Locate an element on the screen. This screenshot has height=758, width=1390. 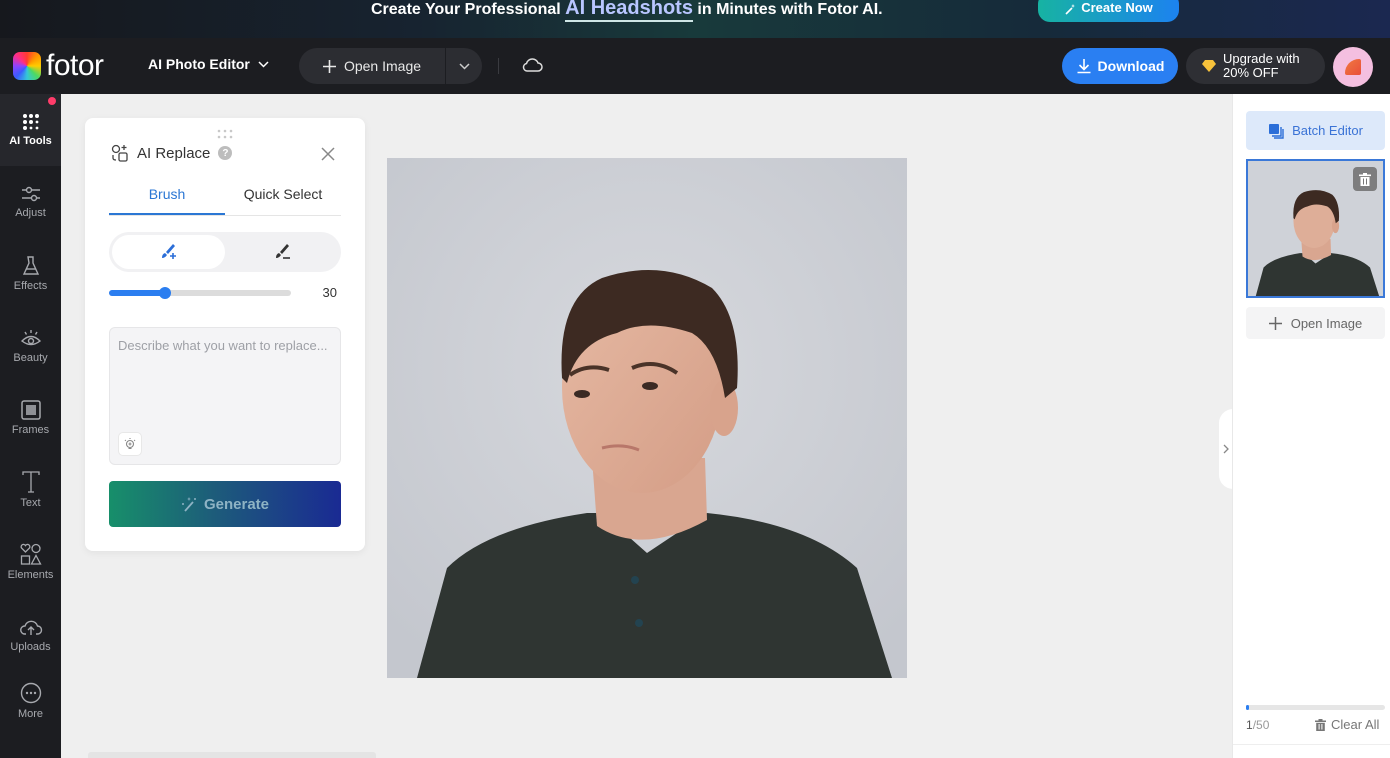
prompt-box is located at coordinates (225, 396).